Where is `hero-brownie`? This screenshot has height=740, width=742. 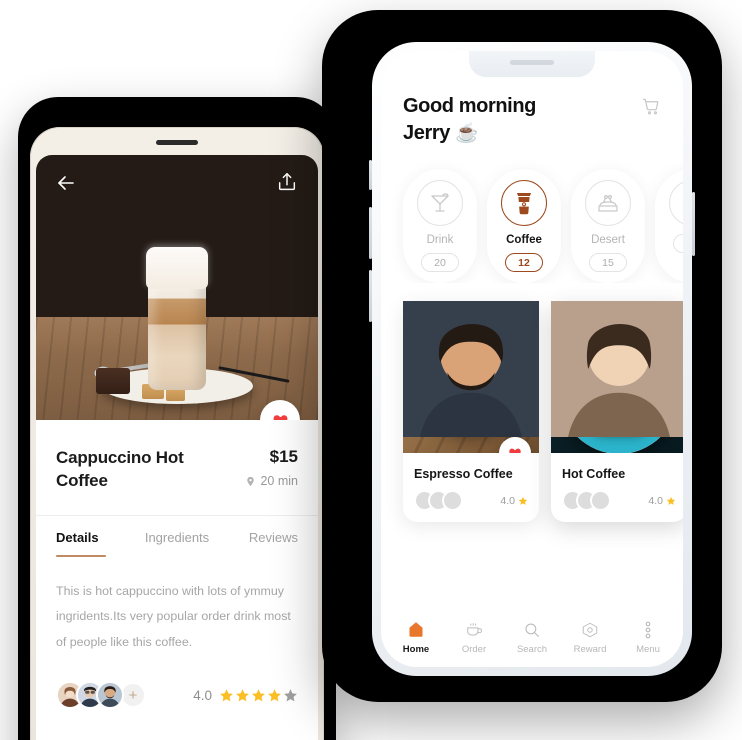
hero-brownie is located at coordinates (113, 381).